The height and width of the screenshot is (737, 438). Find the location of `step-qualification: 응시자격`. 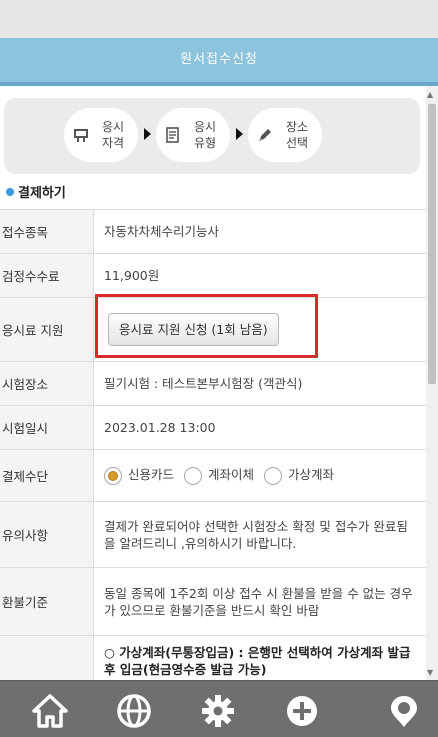

step-qualification: 응시자격 is located at coordinates (101, 135).